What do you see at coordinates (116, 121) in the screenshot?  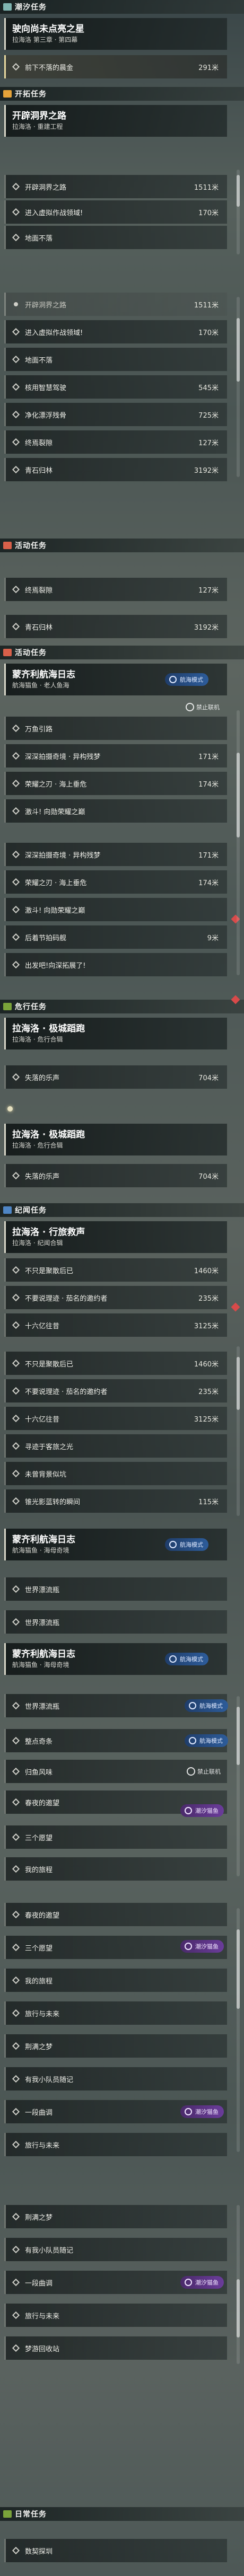 I see `quest-card-pioneer: 开辟洞界之路 拉海洛 · 重建工程` at bounding box center [116, 121].